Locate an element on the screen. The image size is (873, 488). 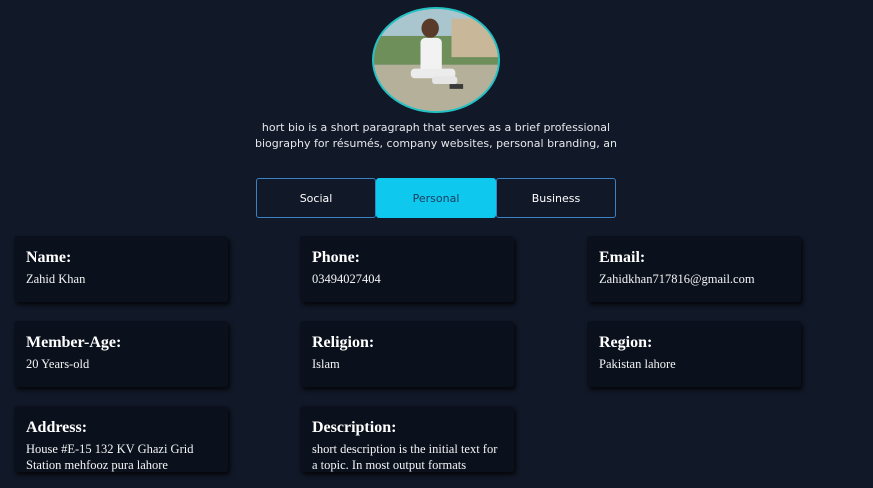
profile-photo is located at coordinates (436, 60).